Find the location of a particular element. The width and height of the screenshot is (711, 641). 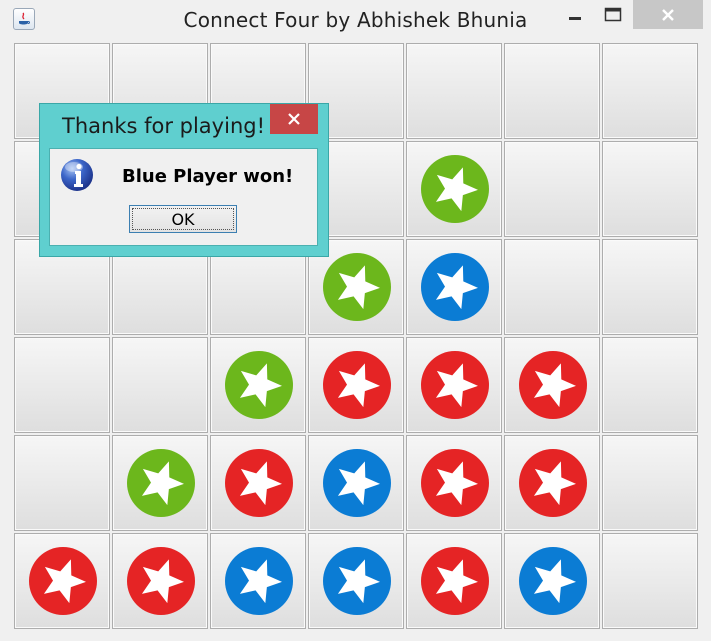

maximize-icon is located at coordinates (613, 14).